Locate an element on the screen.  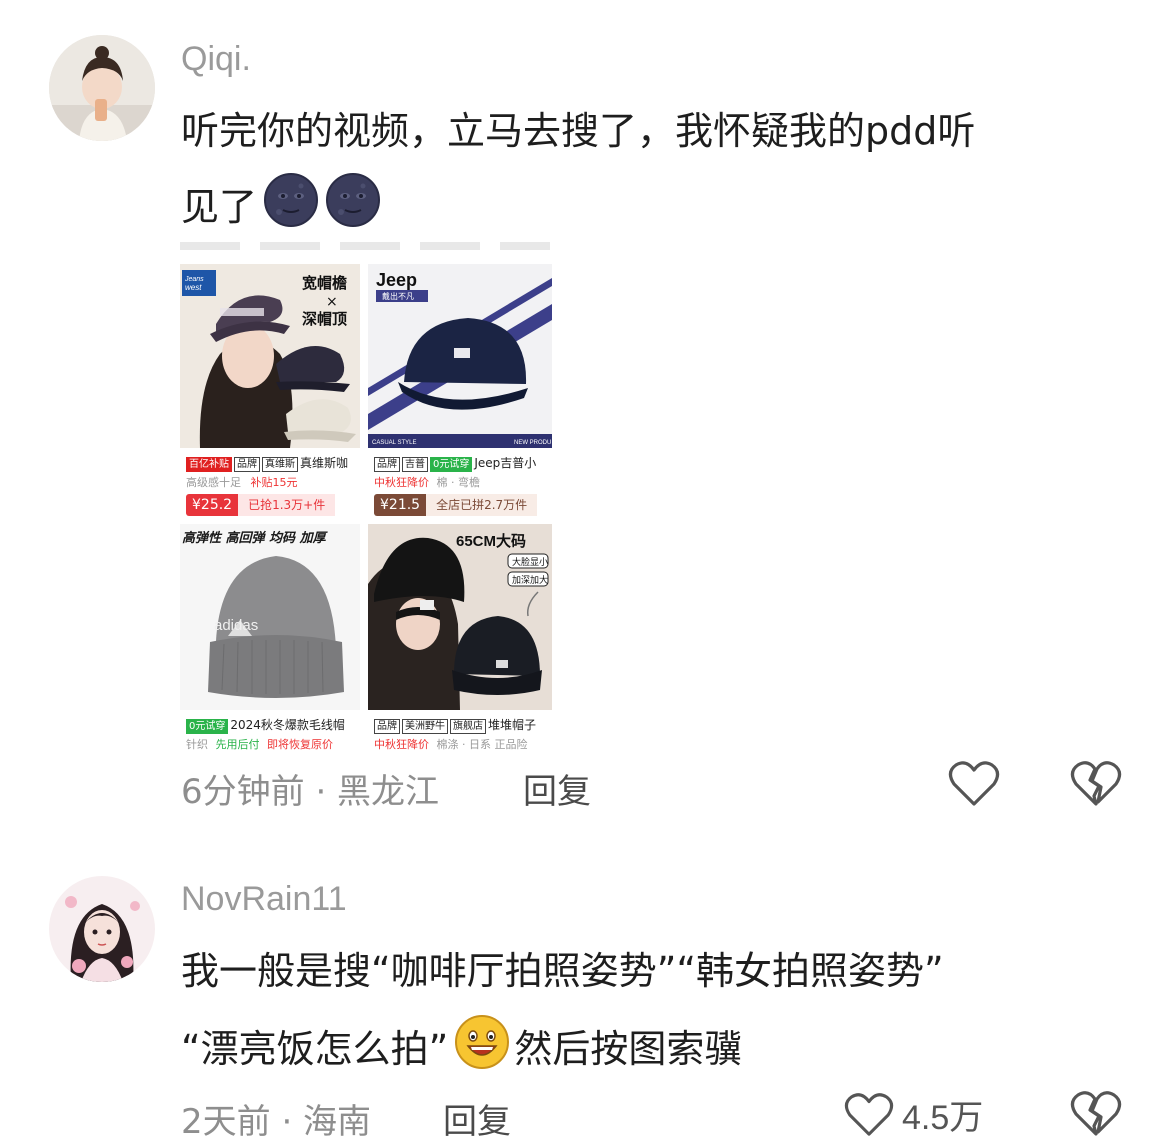
product-subtitle: 中秋狂降价 棉 · 弯檐 is located at coordinates (427, 482).